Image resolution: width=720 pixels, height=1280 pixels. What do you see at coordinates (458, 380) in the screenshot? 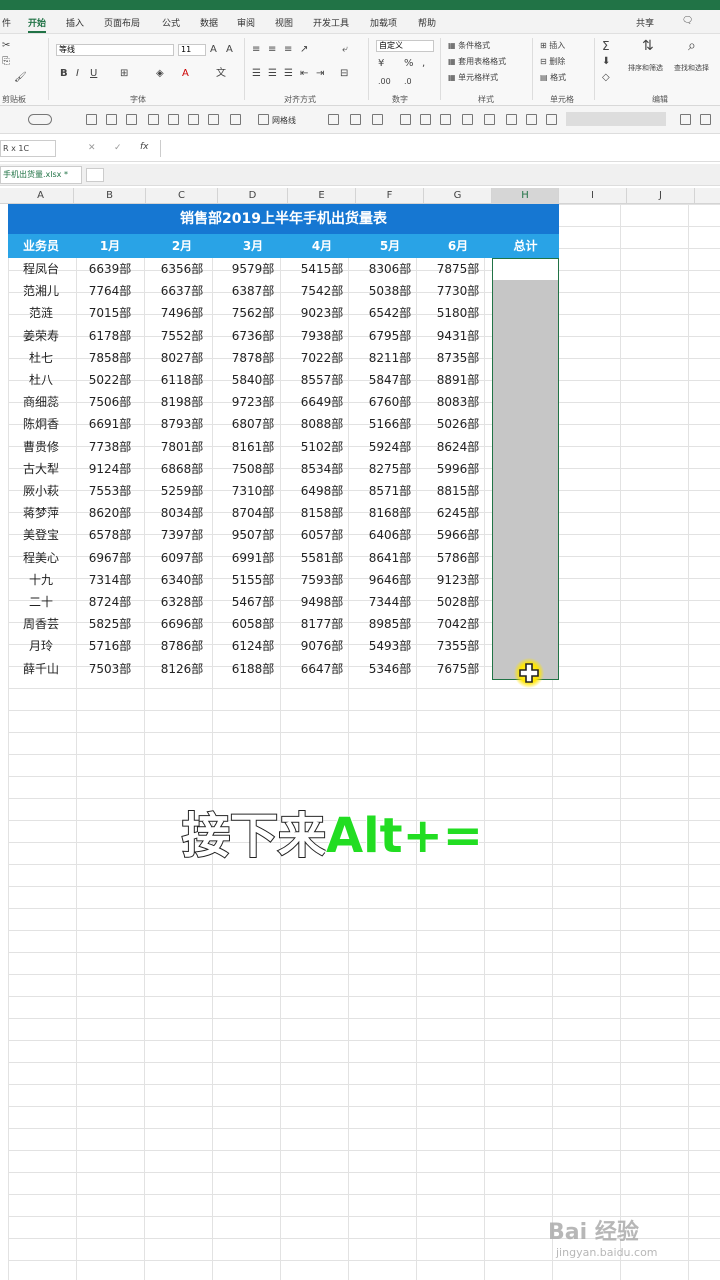
I see `value-cell: 8891部` at bounding box center [458, 380].